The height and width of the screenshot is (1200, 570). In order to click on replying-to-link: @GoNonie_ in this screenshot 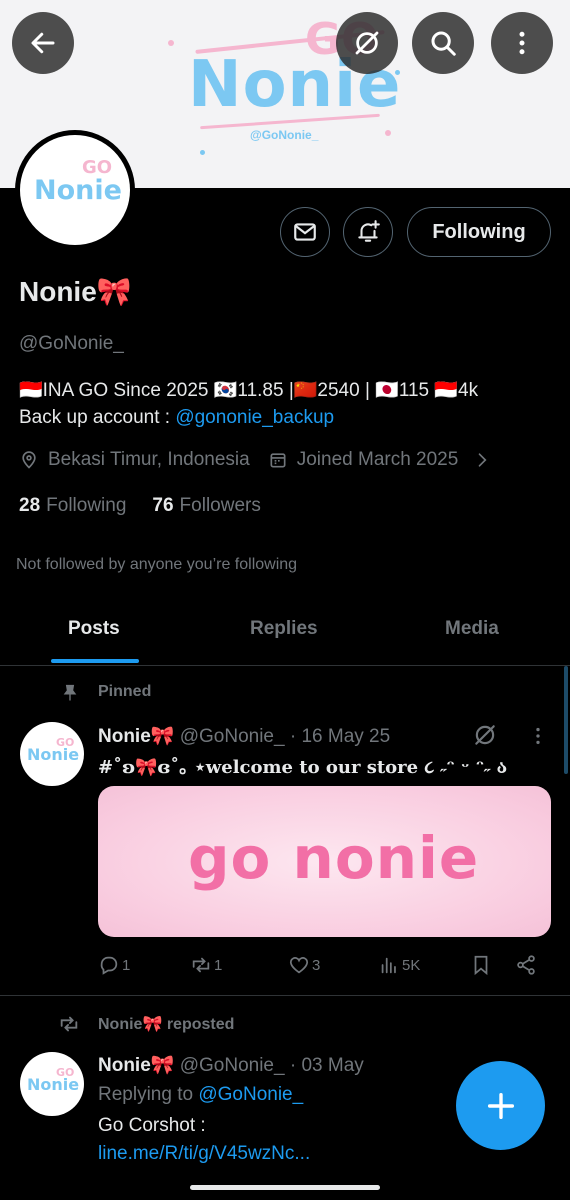, I will do `click(250, 1094)`.